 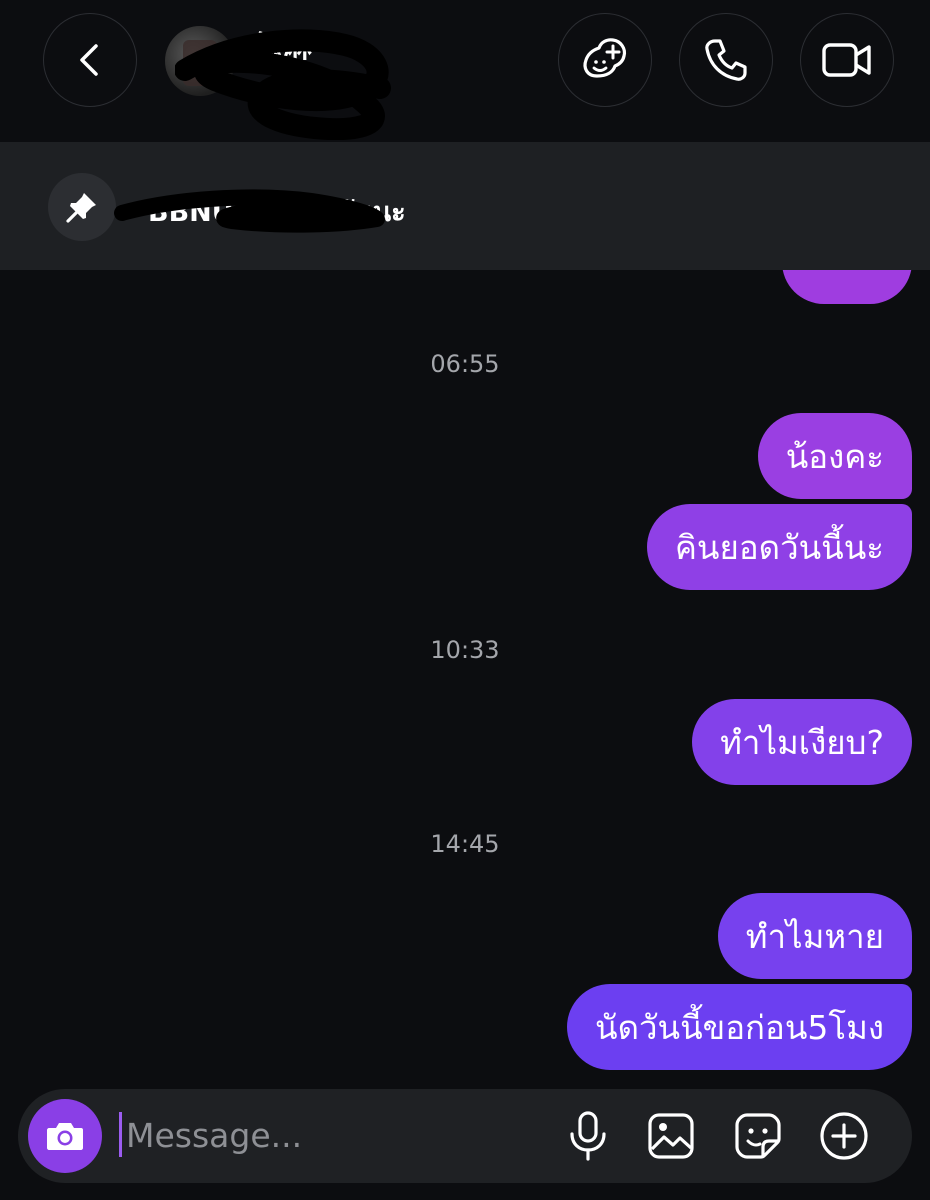 What do you see at coordinates (465, 364) in the screenshot?
I see `timestamp: 06:55` at bounding box center [465, 364].